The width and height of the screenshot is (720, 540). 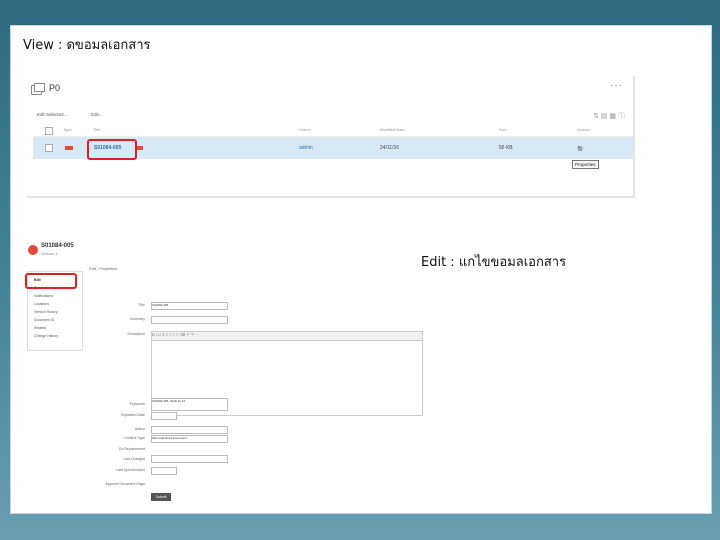 I want to click on label-approve-flags: Approve Document Flags, so click(x=125, y=484).